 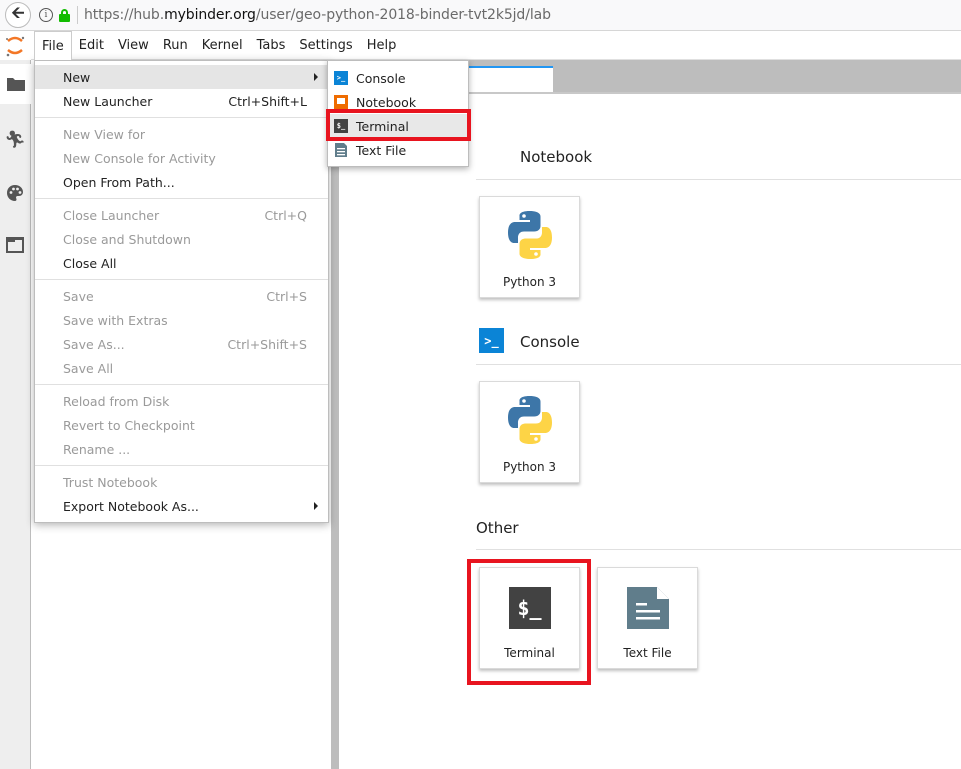 I want to click on section-divider-notebook, so click(x=718, y=179).